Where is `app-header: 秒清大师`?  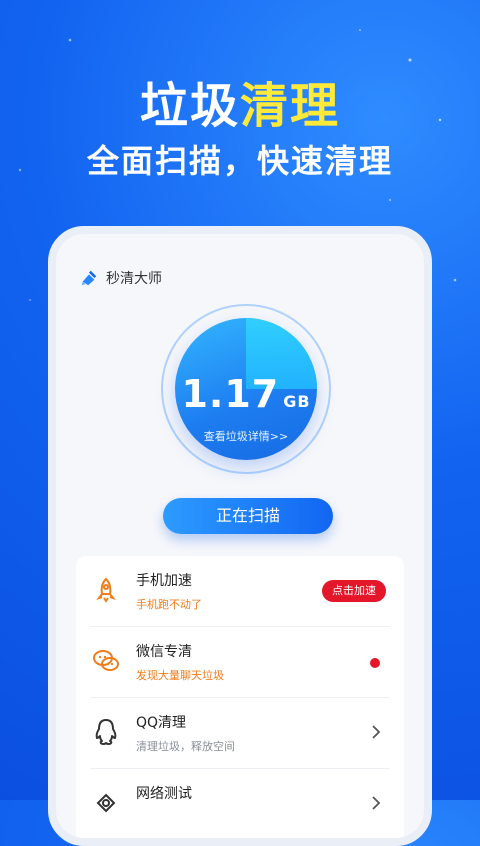 app-header: 秒清大师 is located at coordinates (121, 278).